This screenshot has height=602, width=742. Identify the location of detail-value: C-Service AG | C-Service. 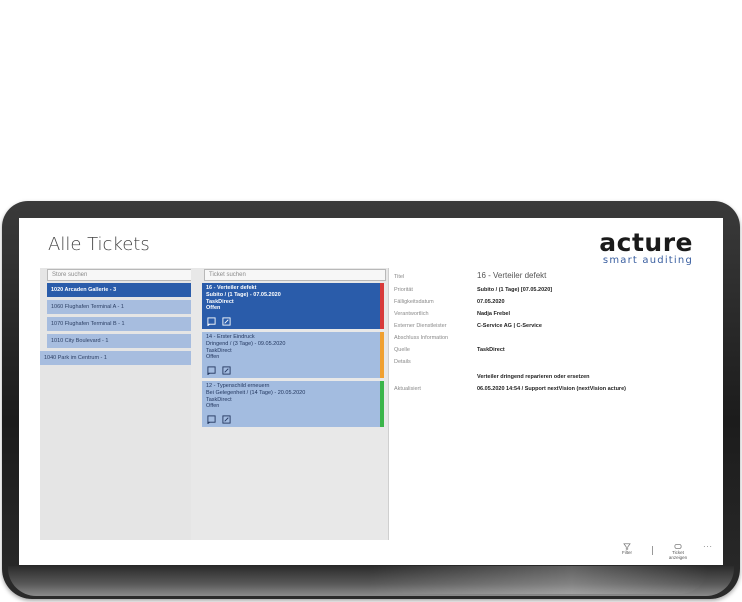
(509, 326).